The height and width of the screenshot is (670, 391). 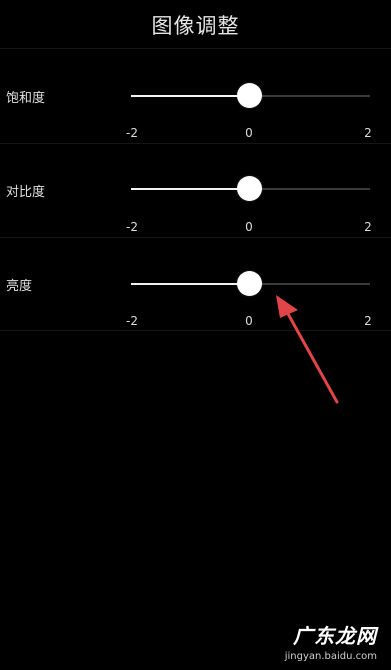 I want to click on watermark: 广东龙网 jingyan.baidu.com, so click(x=331, y=641).